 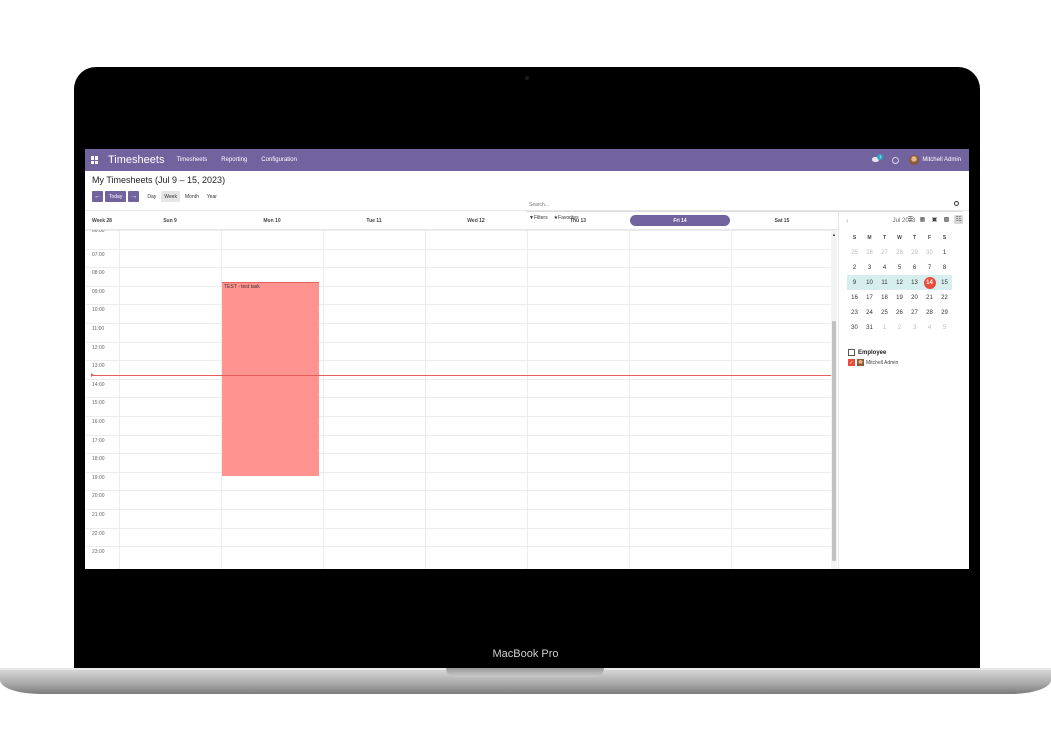 I want to click on mini-calendar-day: 7, so click(x=929, y=267).